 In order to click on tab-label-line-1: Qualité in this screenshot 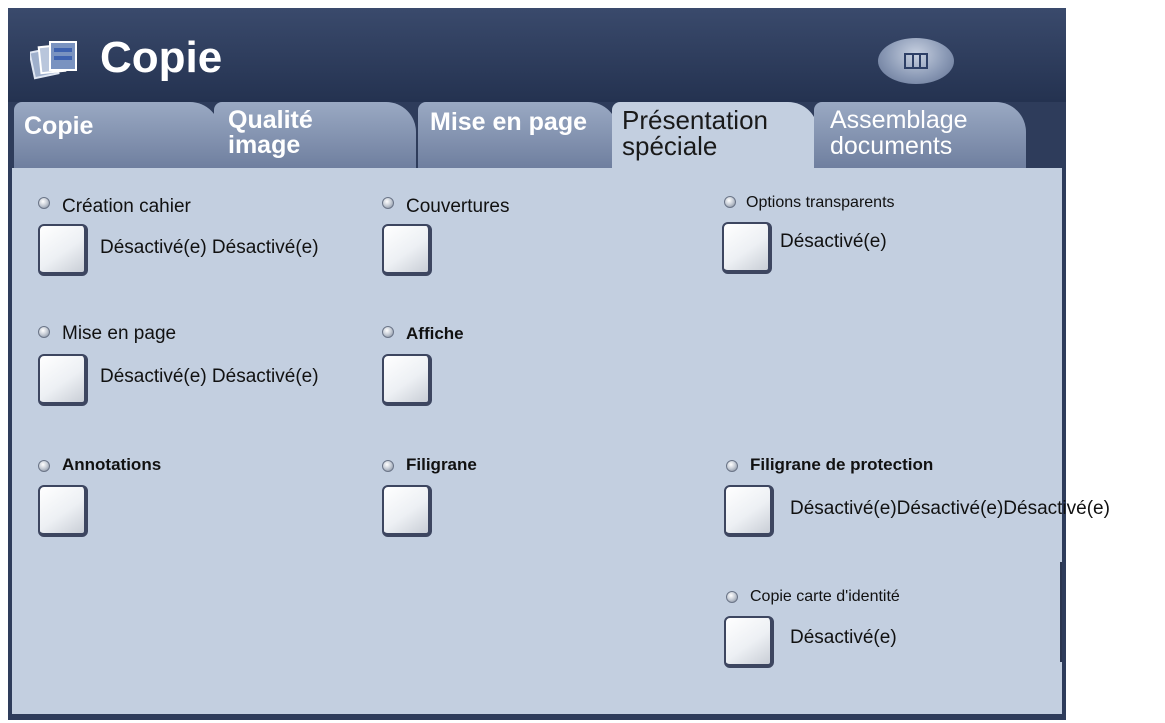, I will do `click(270, 120)`.